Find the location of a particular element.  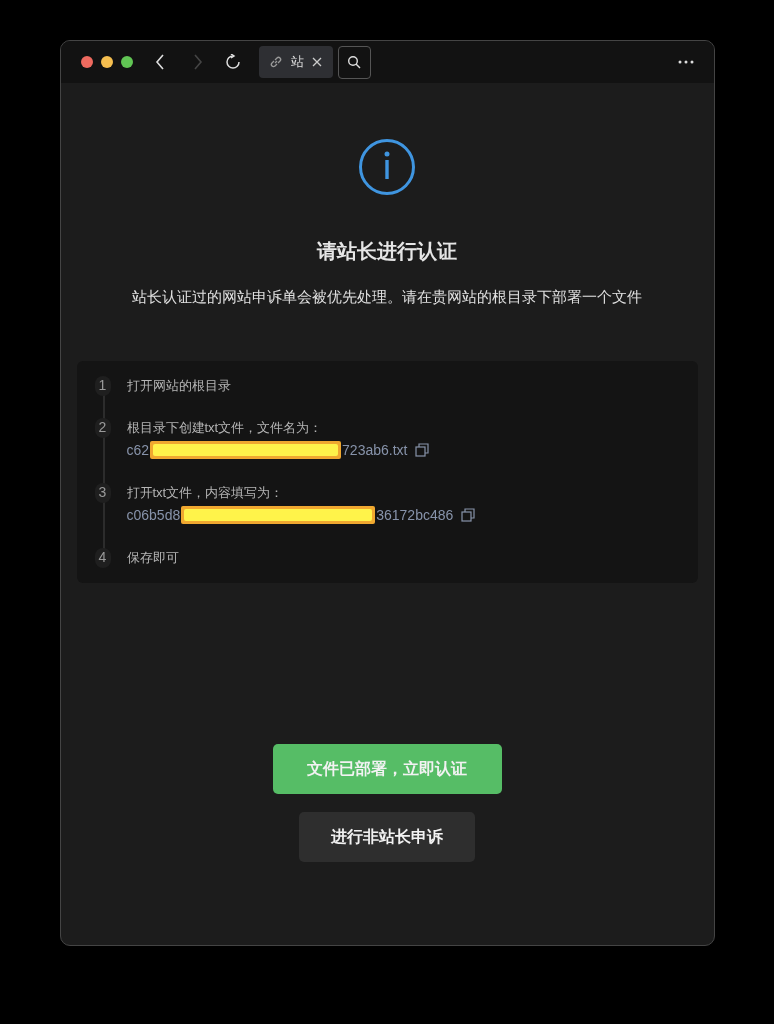

step-text: 打开txt文件，内容填写为： is located at coordinates (205, 492).